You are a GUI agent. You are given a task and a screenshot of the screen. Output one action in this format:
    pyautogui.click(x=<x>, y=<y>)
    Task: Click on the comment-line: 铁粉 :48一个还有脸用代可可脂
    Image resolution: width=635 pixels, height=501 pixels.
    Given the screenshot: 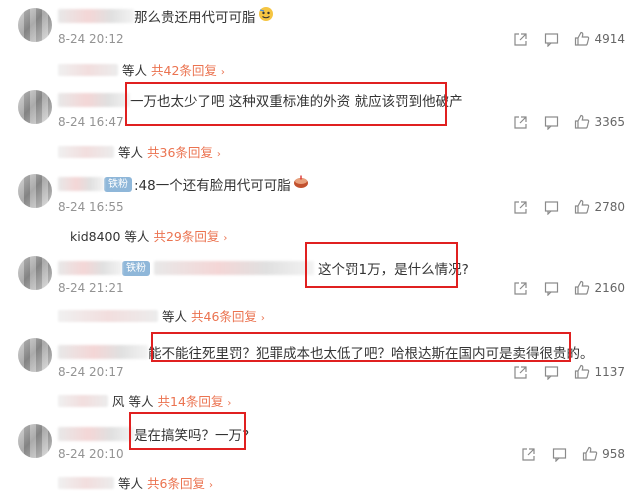 What is the action you would take?
    pyautogui.click(x=183, y=184)
    